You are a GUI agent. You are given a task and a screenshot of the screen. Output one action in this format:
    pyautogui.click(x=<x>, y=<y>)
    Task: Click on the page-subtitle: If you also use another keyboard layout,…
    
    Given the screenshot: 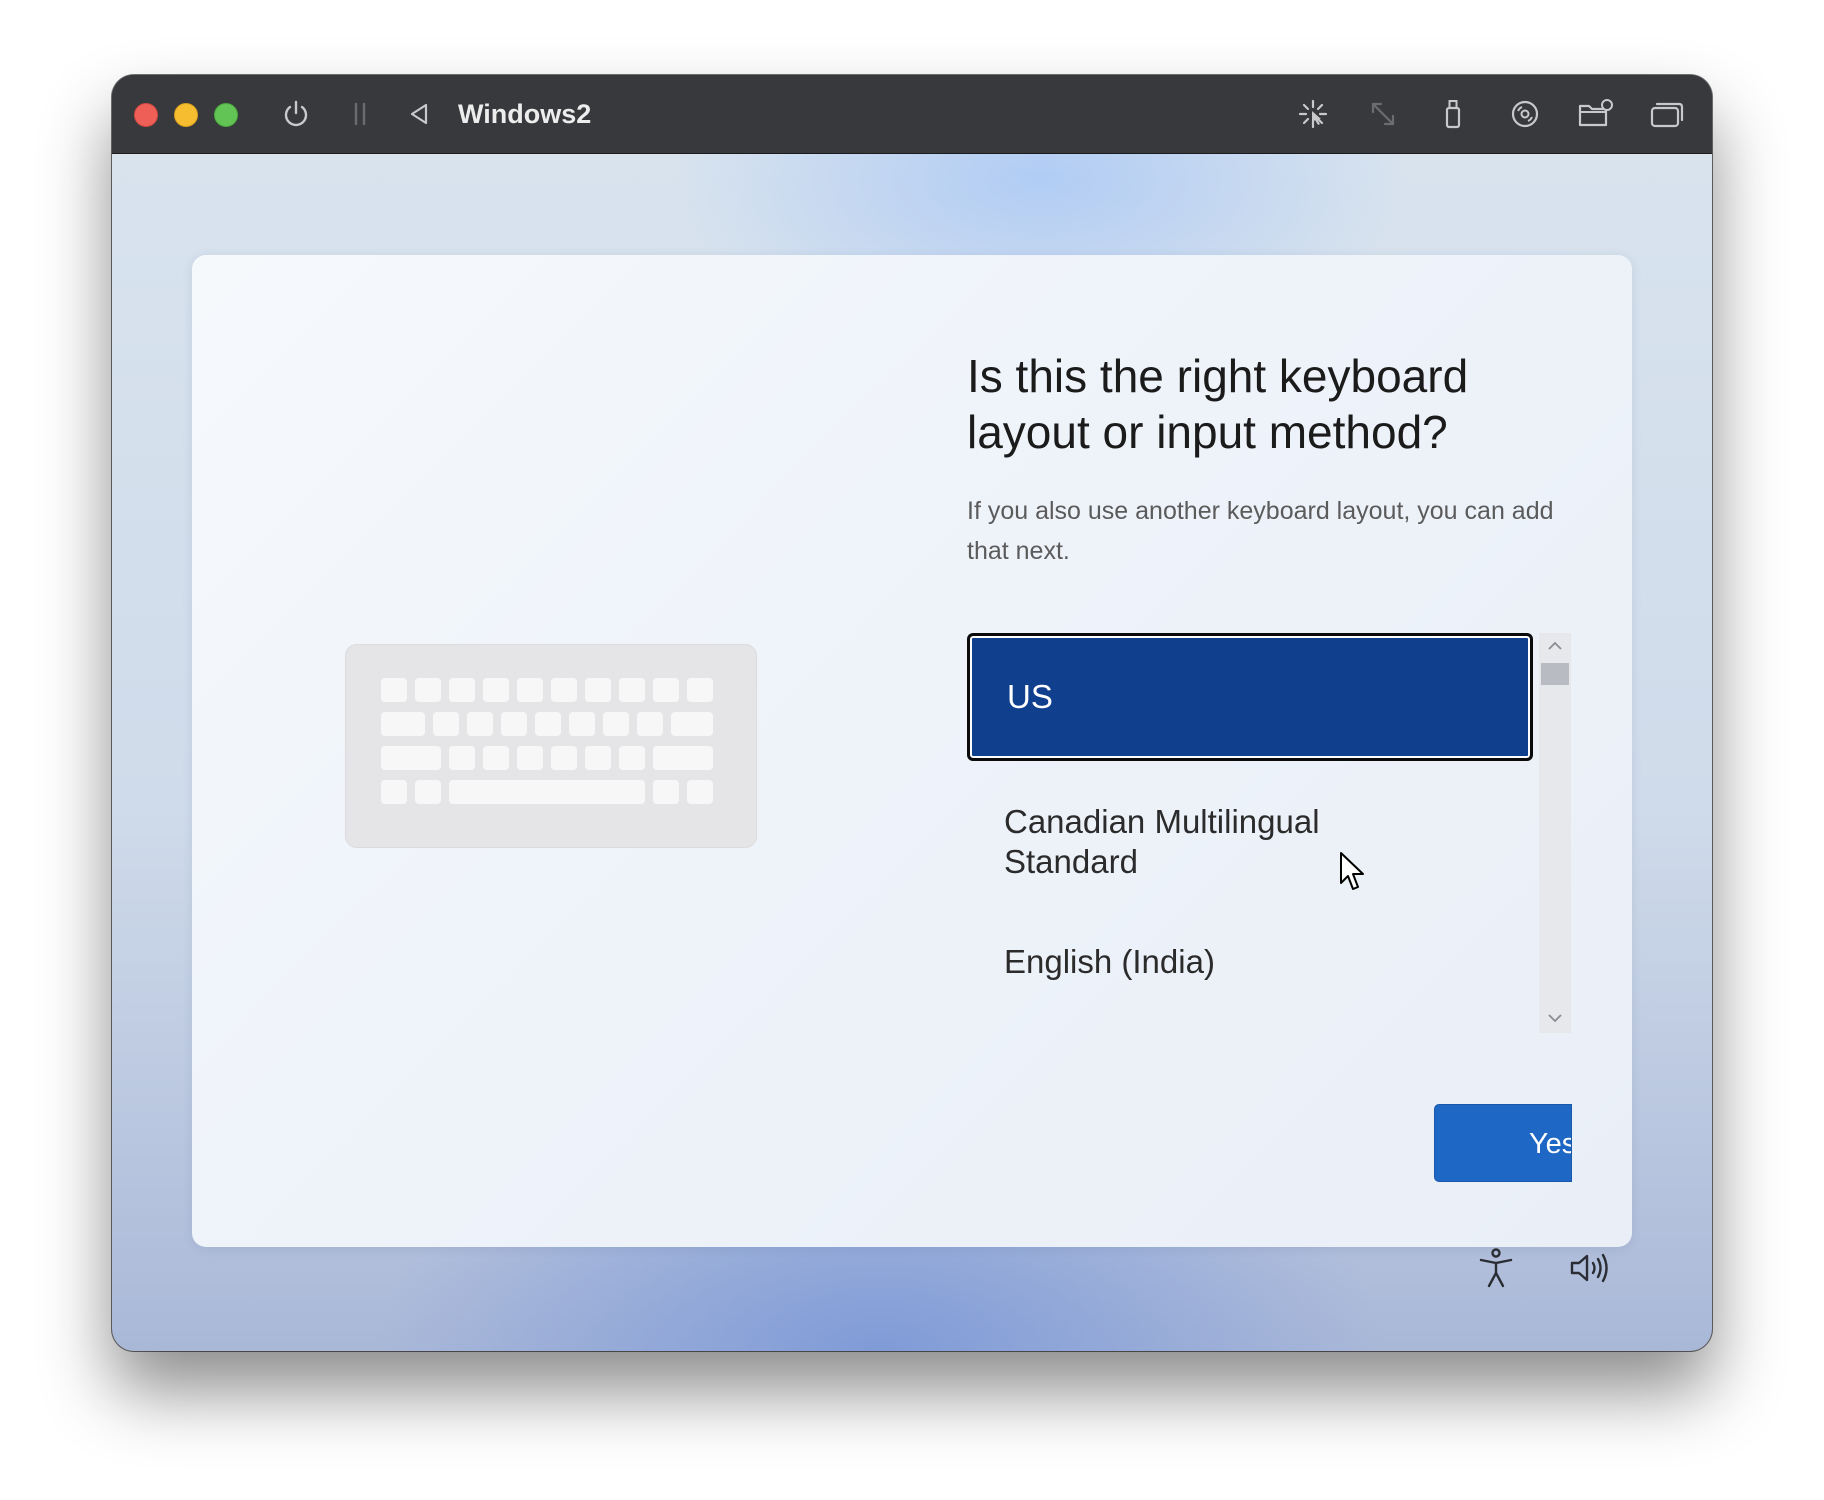 What is the action you would take?
    pyautogui.click(x=1260, y=531)
    